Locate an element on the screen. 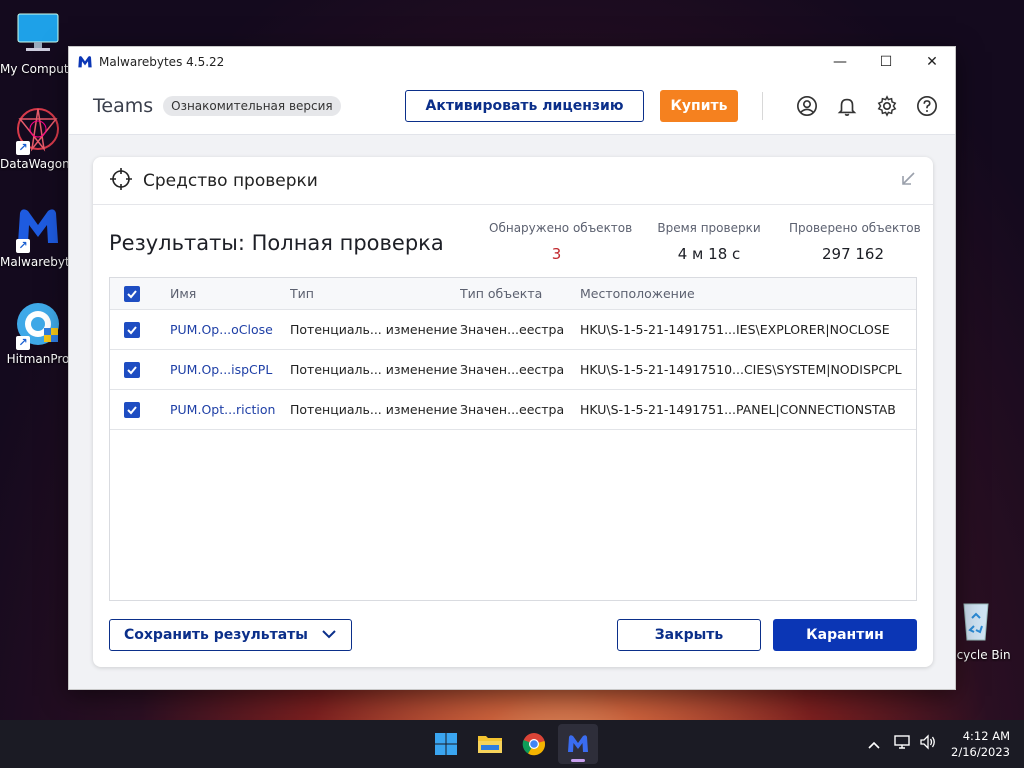 The width and height of the screenshot is (1024, 768). chevron-up-icon is located at coordinates (874, 744).